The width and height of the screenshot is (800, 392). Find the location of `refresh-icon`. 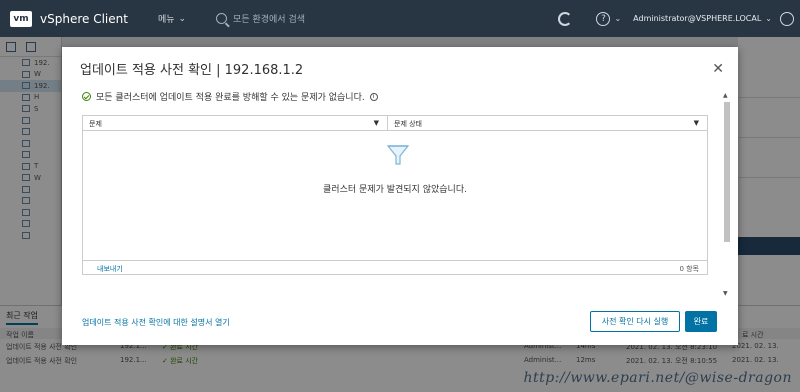

refresh-icon is located at coordinates (565, 18).